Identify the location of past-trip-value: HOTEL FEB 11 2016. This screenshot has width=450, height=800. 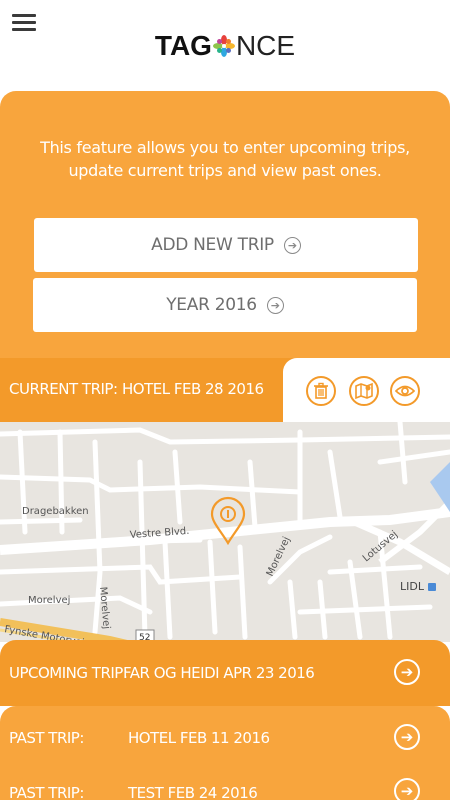
(199, 738).